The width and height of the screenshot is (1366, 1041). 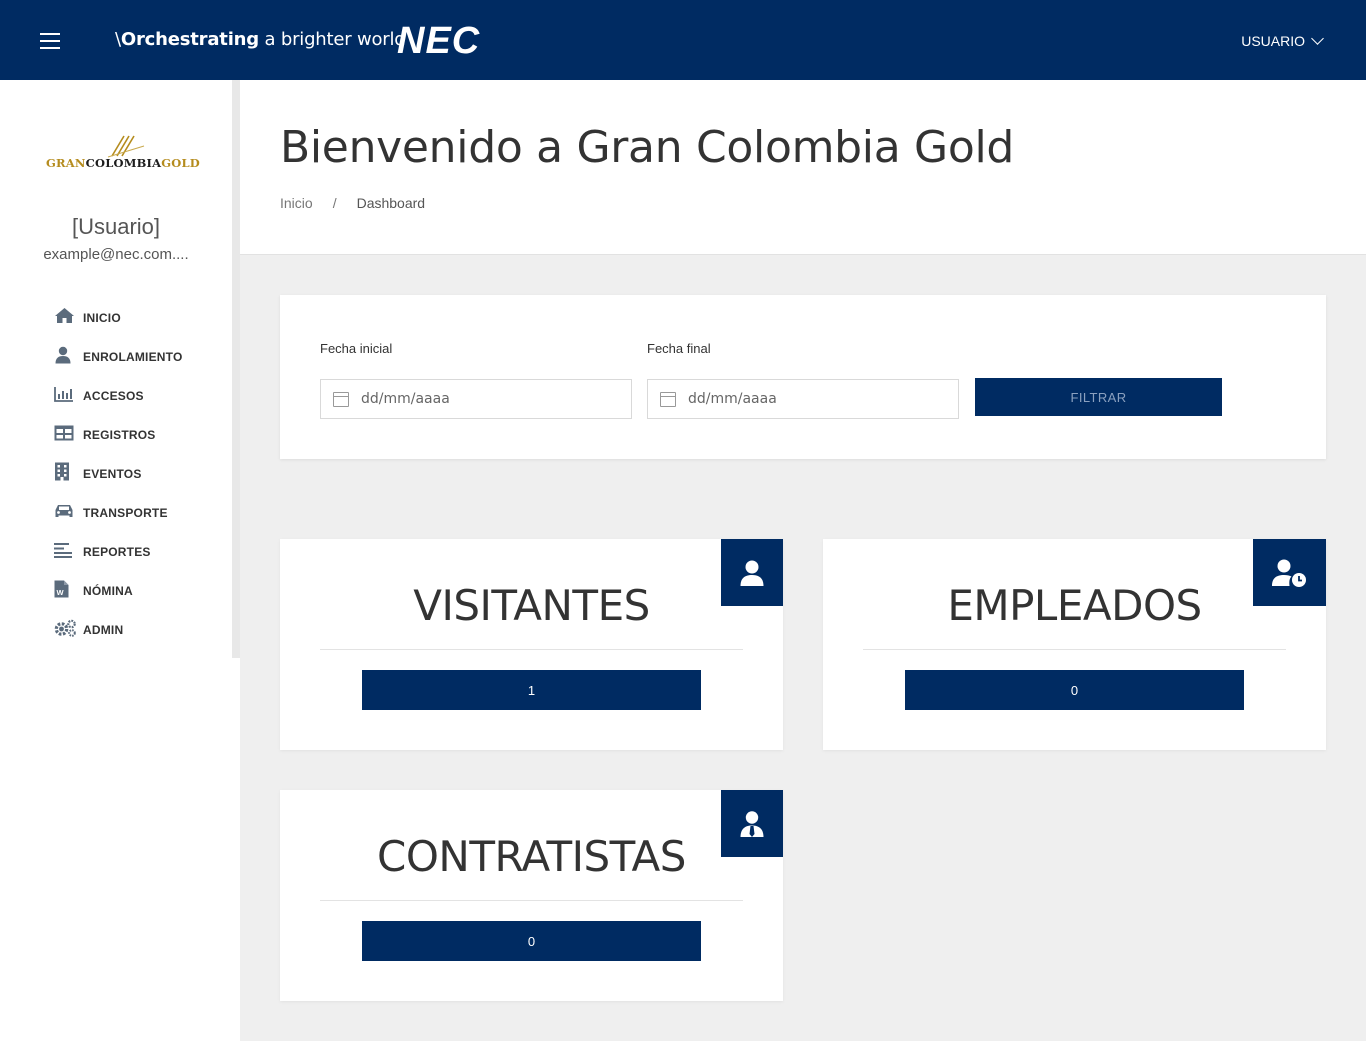 I want to click on bar-chart-icon, so click(x=66, y=394).